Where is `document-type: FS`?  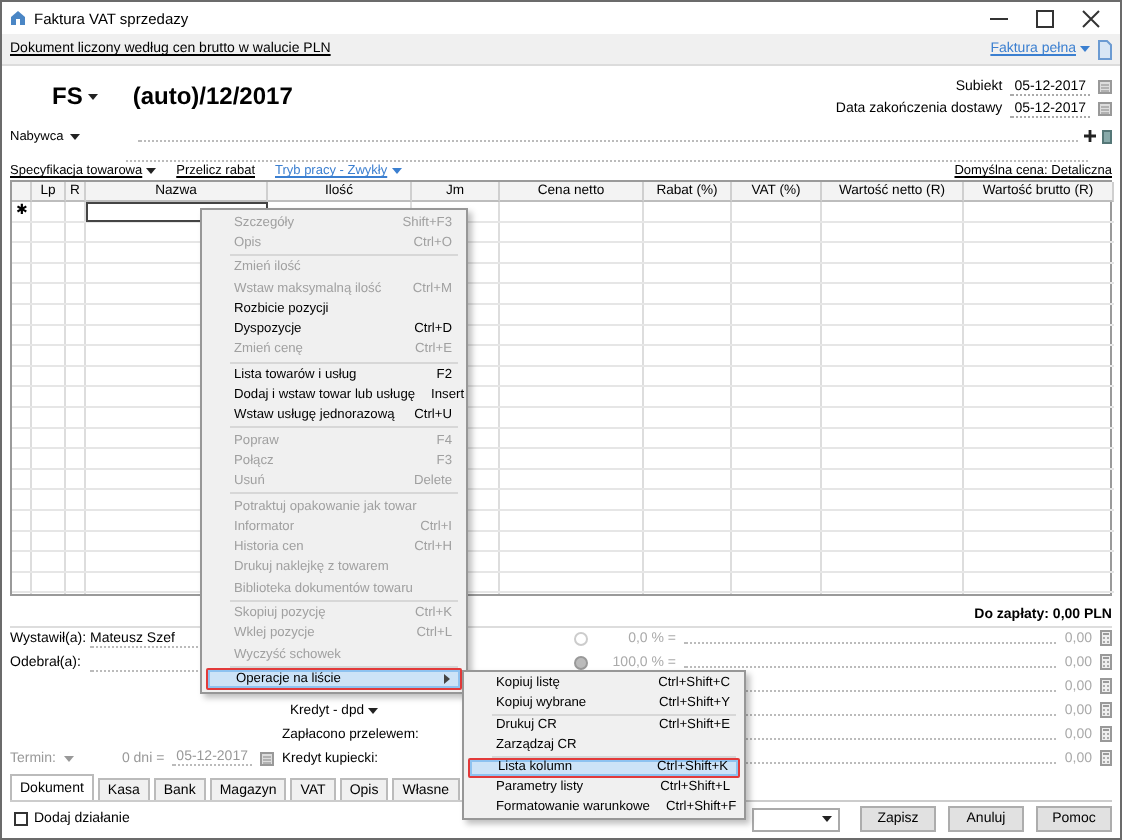
document-type: FS is located at coordinates (67, 96).